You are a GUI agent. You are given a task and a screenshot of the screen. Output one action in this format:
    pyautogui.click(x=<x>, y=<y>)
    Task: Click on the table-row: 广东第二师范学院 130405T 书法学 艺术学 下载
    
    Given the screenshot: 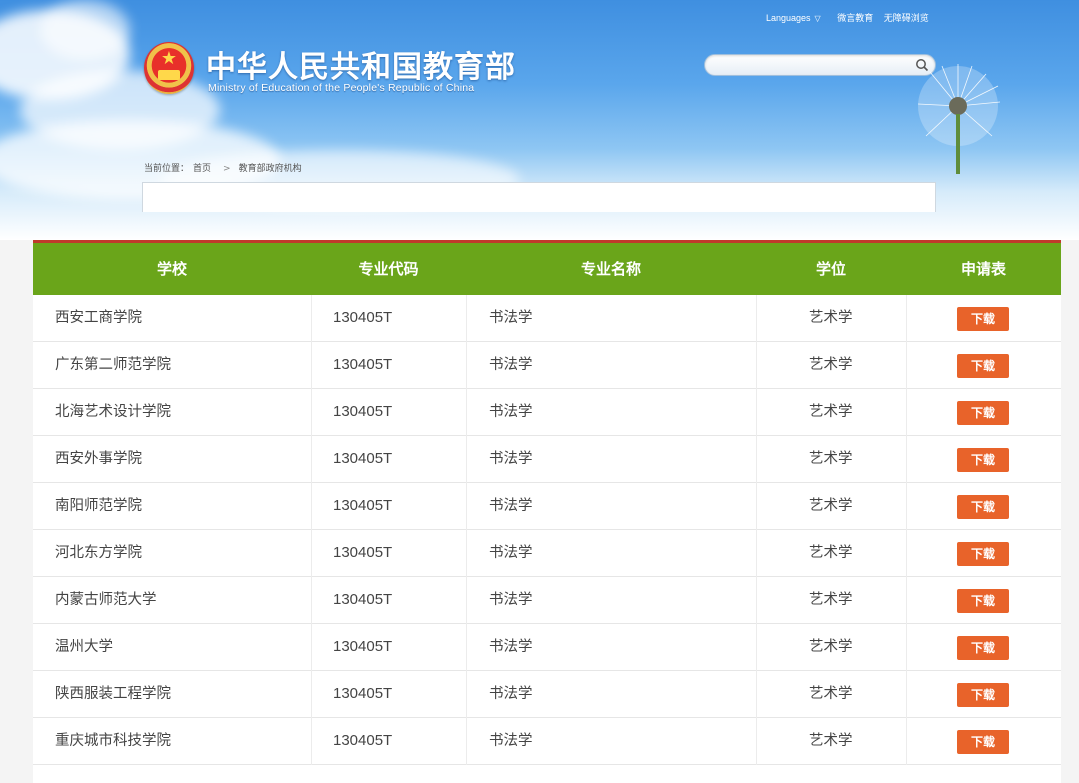 What is the action you would take?
    pyautogui.click(x=547, y=365)
    